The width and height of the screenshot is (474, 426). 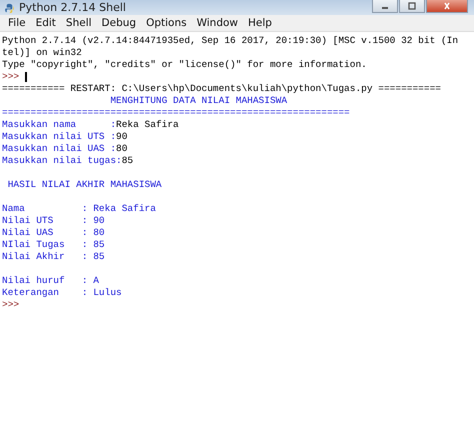 I want to click on program-output-text: Masukkan nilai UTS :, so click(x=59, y=137).